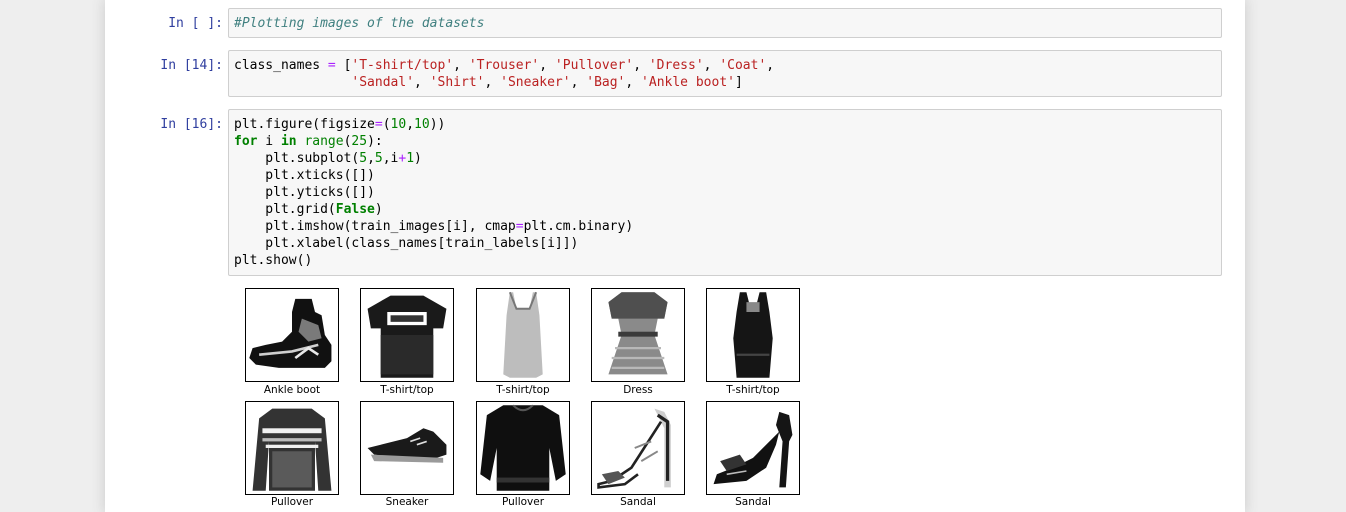 The width and height of the screenshot is (1346, 512). I want to click on ankle-boot-image, so click(292, 335).